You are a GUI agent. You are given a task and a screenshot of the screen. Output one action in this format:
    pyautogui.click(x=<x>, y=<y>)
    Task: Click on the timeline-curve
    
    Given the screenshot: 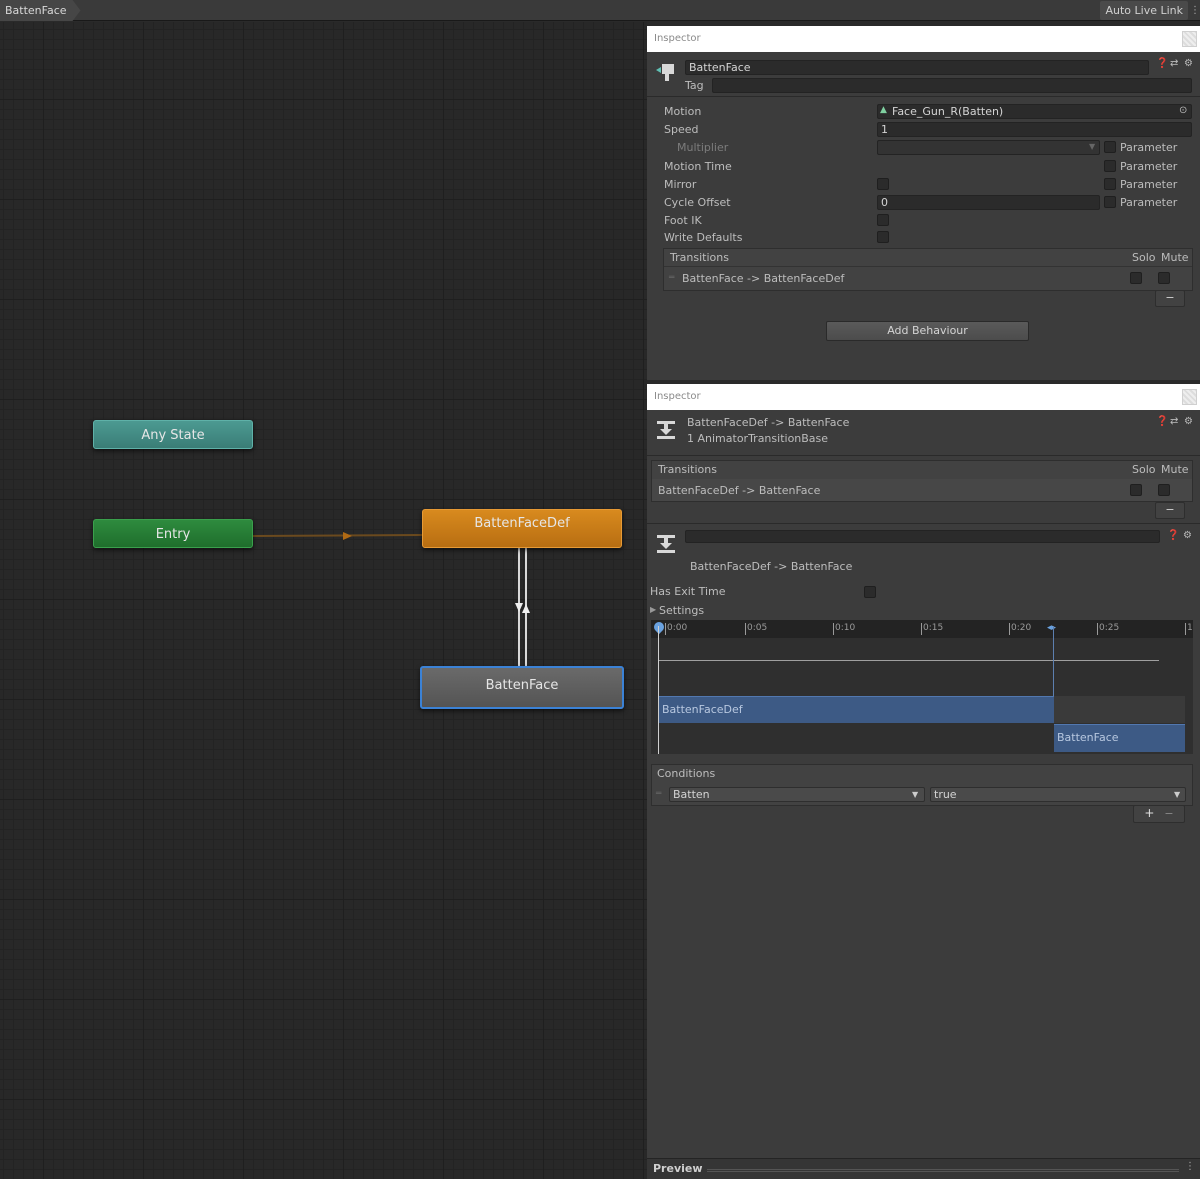 What is the action you would take?
    pyautogui.click(x=909, y=660)
    